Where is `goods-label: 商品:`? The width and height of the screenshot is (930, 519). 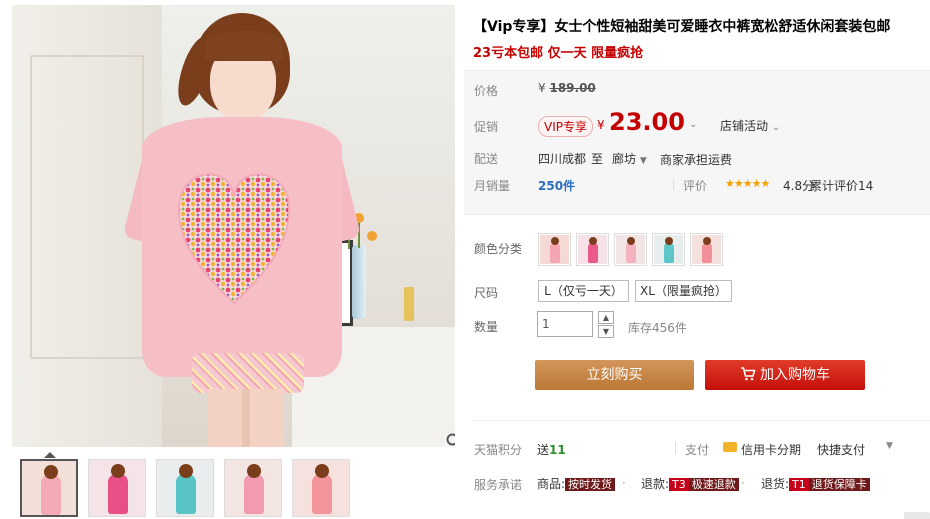
goods-label: 商品: is located at coordinates (551, 484).